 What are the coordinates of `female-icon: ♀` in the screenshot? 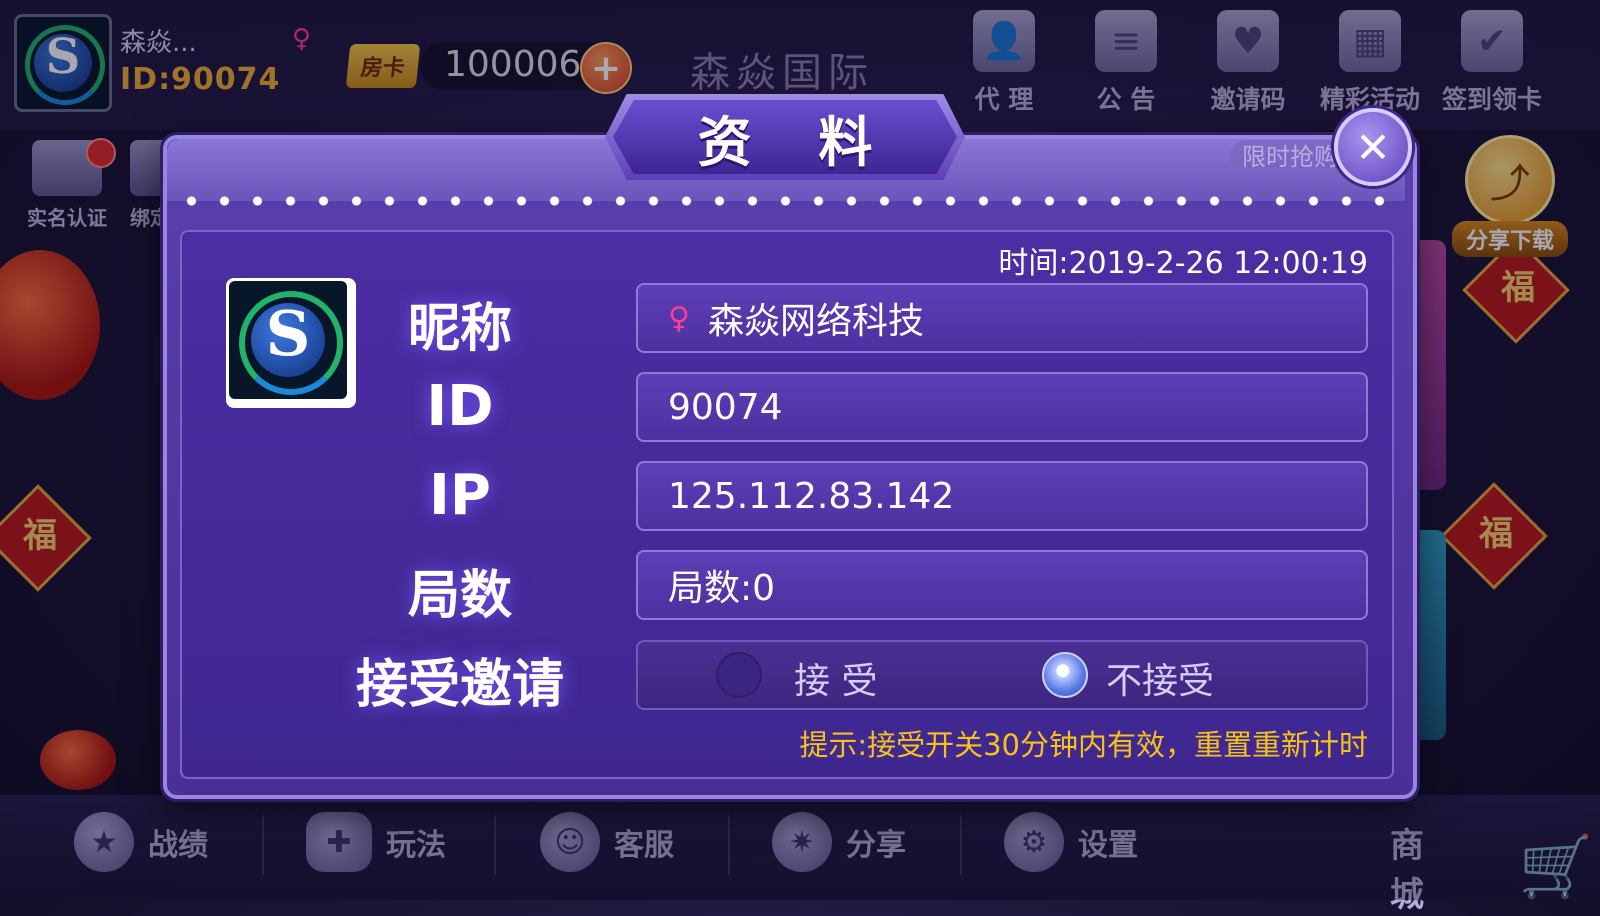 It's located at (679, 318).